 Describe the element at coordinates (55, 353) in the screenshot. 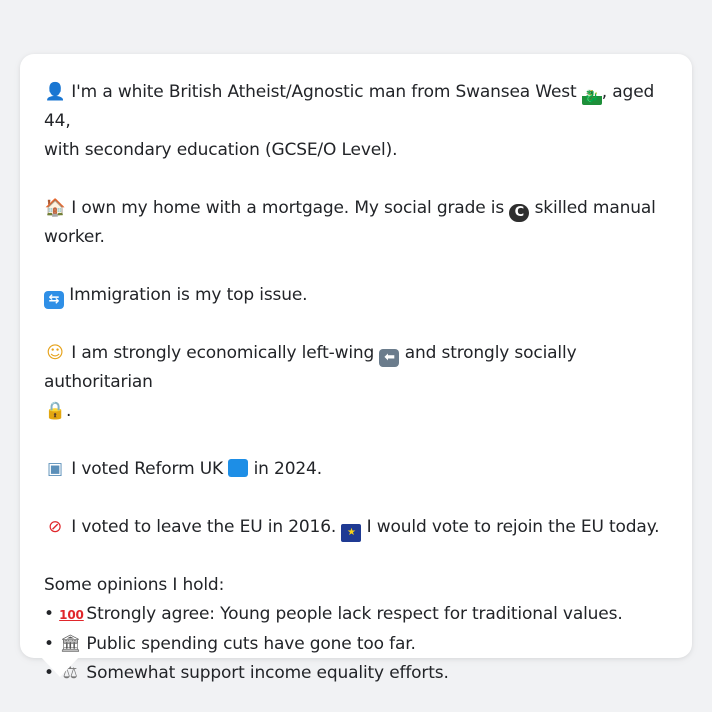

I see `thinking-face-icon: ☺` at that location.